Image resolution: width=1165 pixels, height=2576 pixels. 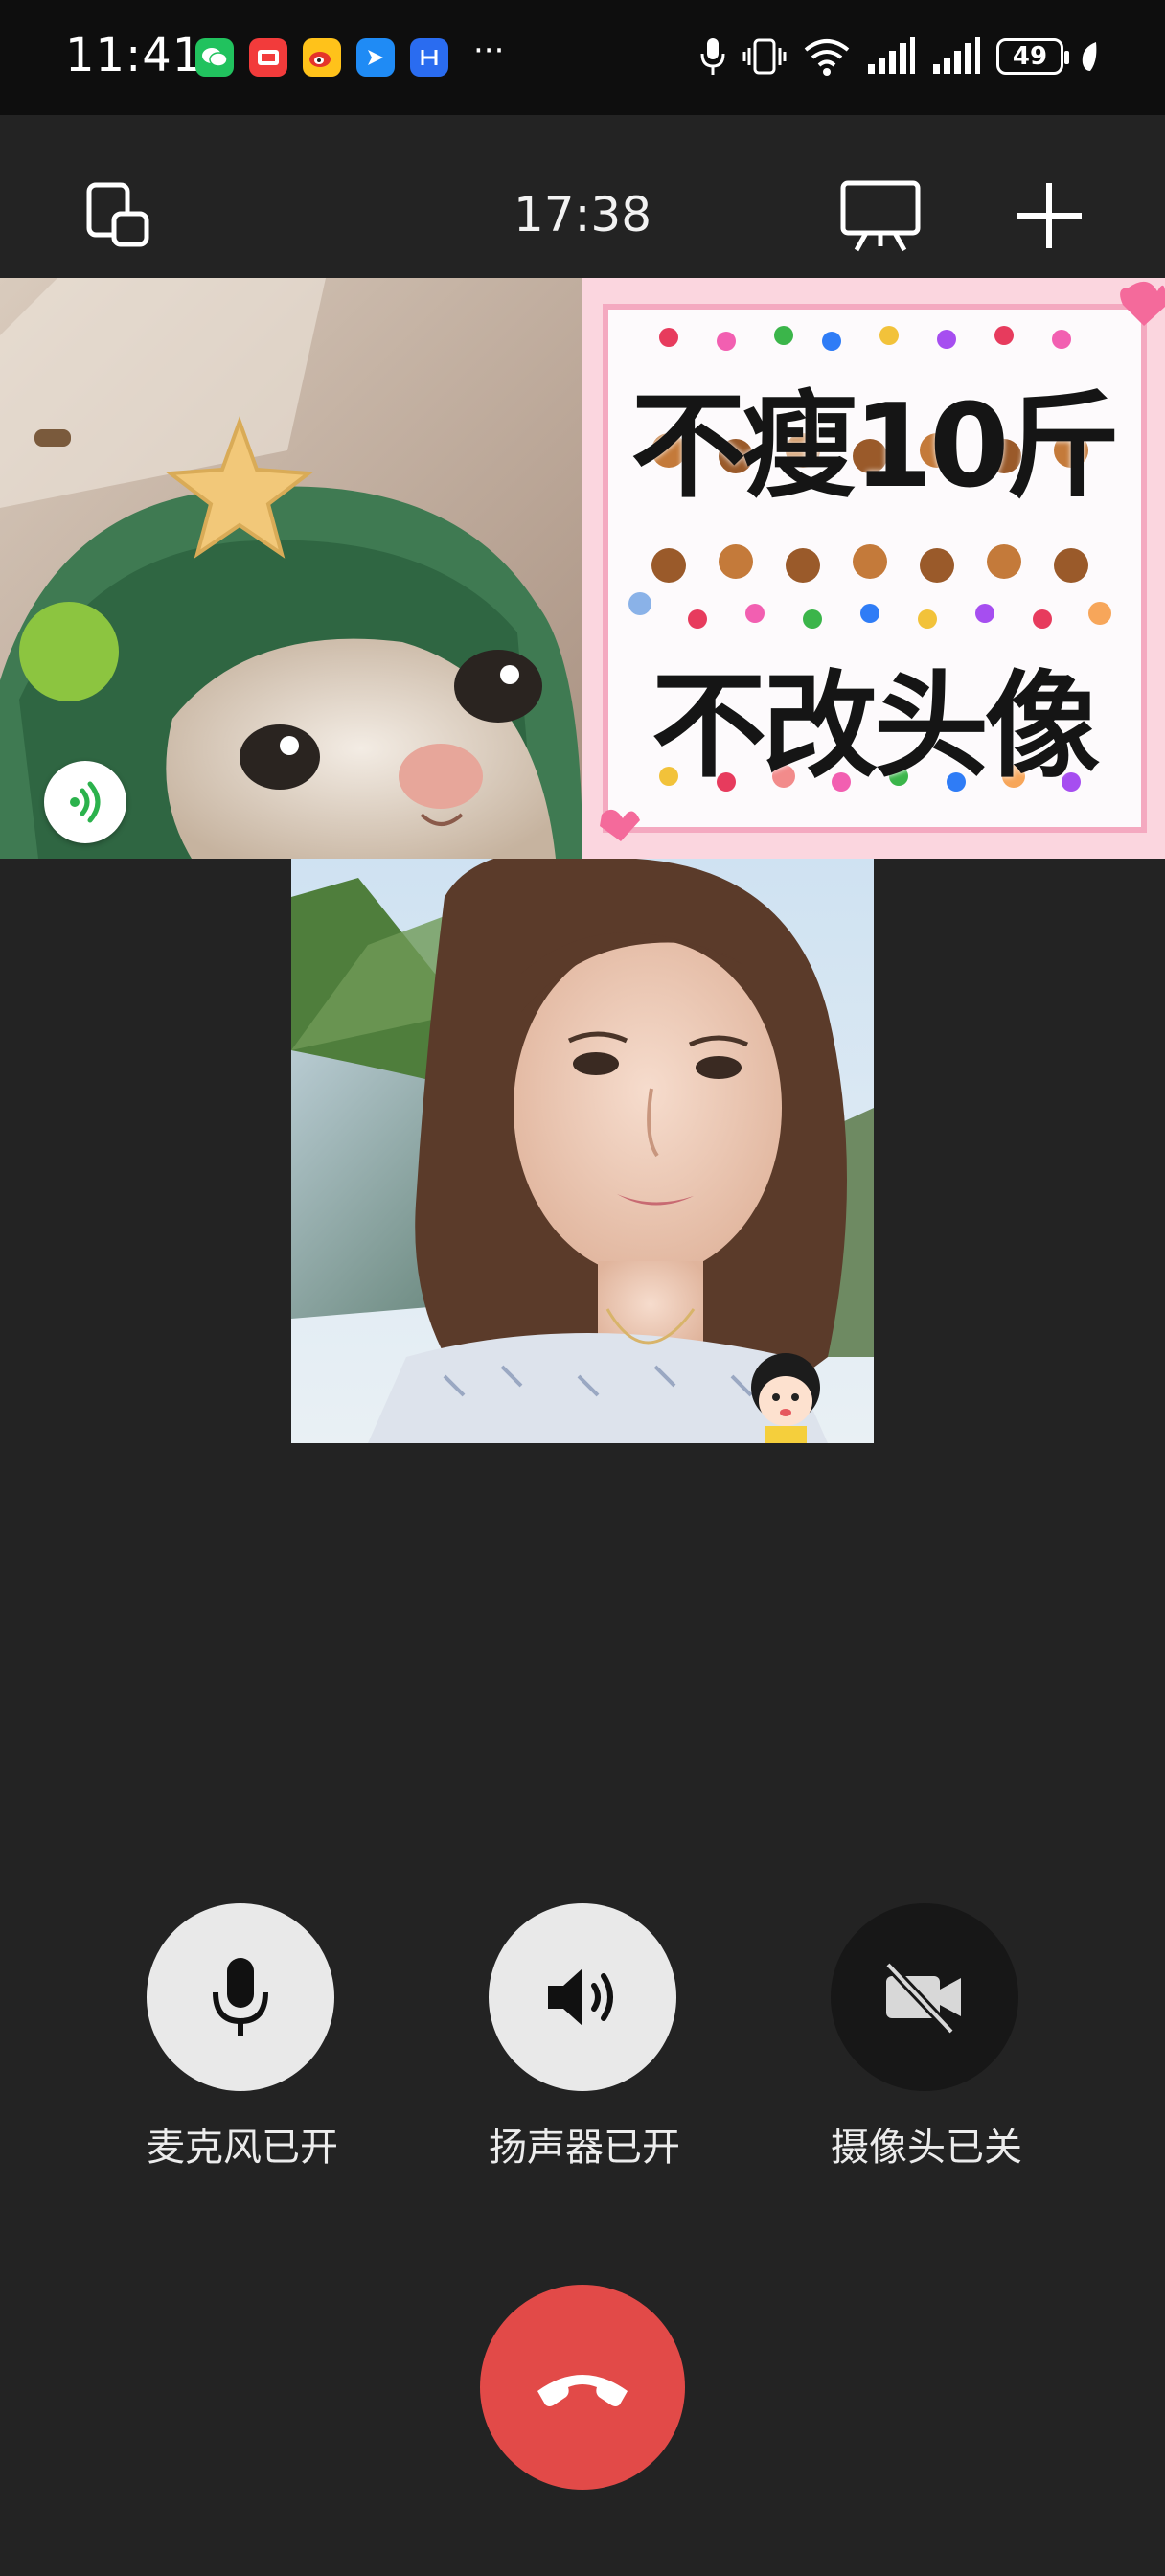 I want to click on microphone-control: 麦克风已开, so click(x=243, y=2037).